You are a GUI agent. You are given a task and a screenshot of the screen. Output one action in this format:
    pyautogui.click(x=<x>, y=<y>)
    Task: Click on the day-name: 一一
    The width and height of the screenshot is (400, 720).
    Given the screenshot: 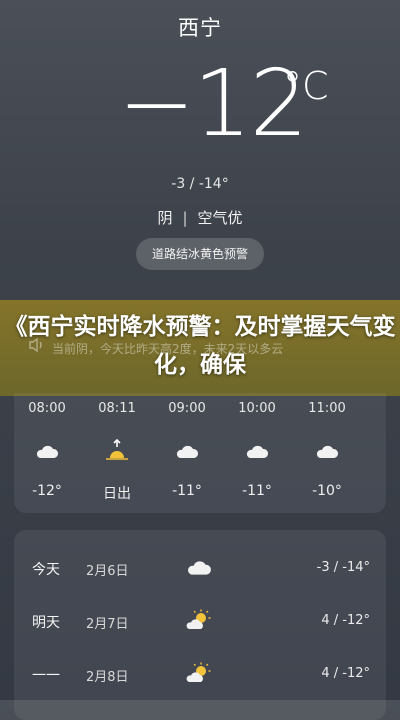 What is the action you would take?
    pyautogui.click(x=46, y=676)
    